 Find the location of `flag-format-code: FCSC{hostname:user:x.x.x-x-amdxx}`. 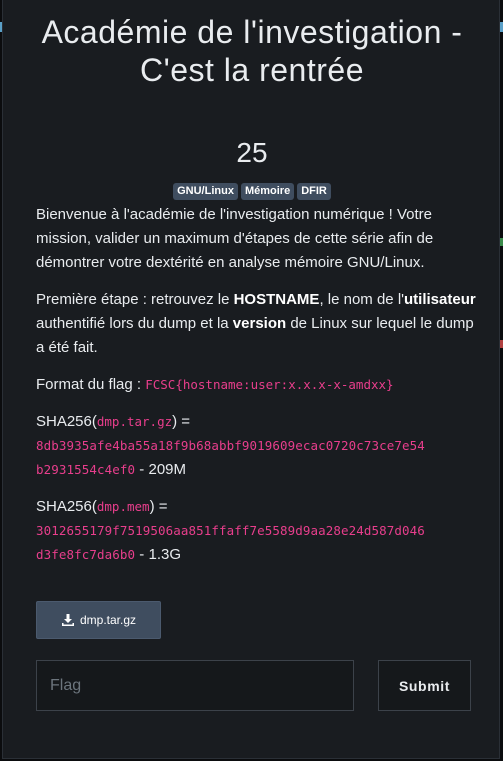

flag-format-code: FCSC{hostname:user:x.x.x-x-amdxx} is located at coordinates (269, 384).